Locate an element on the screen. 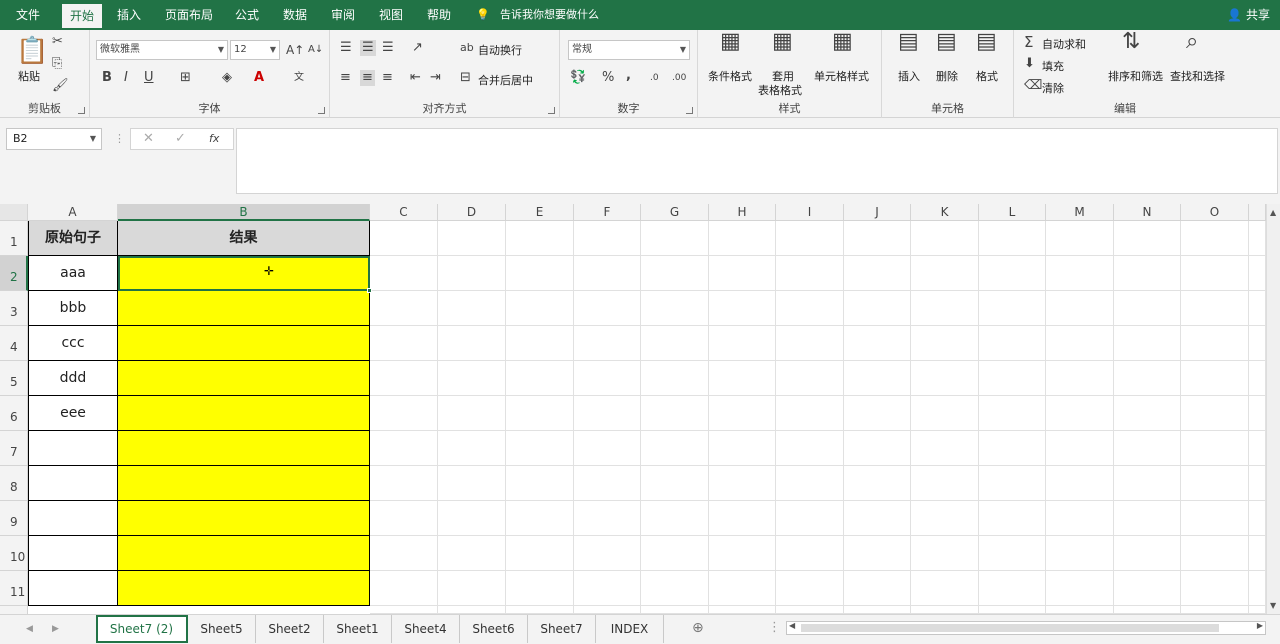 Image resolution: width=1280 pixels, height=644 pixels. column-header-i: I is located at coordinates (810, 212).